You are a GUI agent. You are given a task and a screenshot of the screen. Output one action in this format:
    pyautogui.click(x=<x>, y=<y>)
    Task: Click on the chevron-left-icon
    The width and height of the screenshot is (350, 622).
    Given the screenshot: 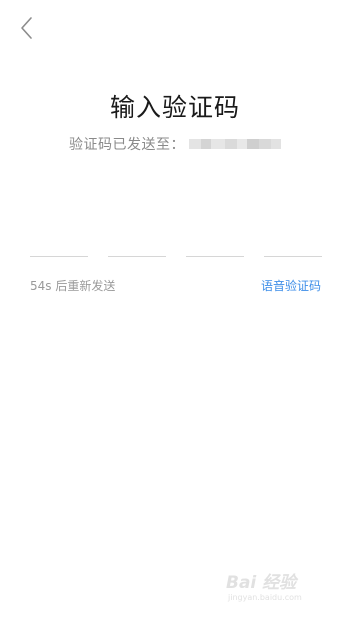 What is the action you would take?
    pyautogui.click(x=26, y=28)
    